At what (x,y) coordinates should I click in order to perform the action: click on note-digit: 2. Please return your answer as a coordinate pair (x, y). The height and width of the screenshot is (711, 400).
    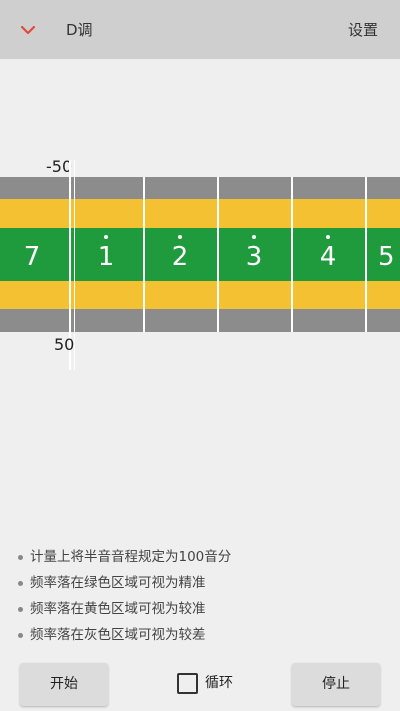
    Looking at the image, I should click on (180, 257).